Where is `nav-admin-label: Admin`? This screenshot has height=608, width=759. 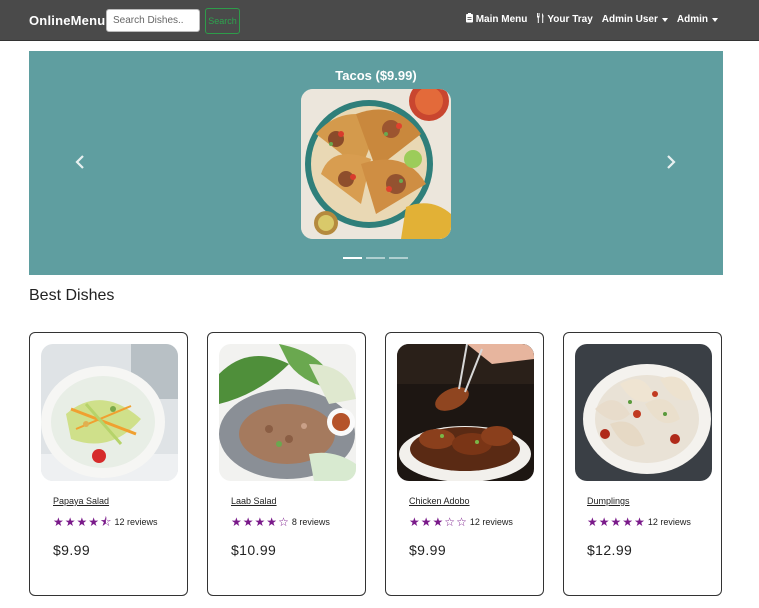
nav-admin-label: Admin is located at coordinates (692, 19).